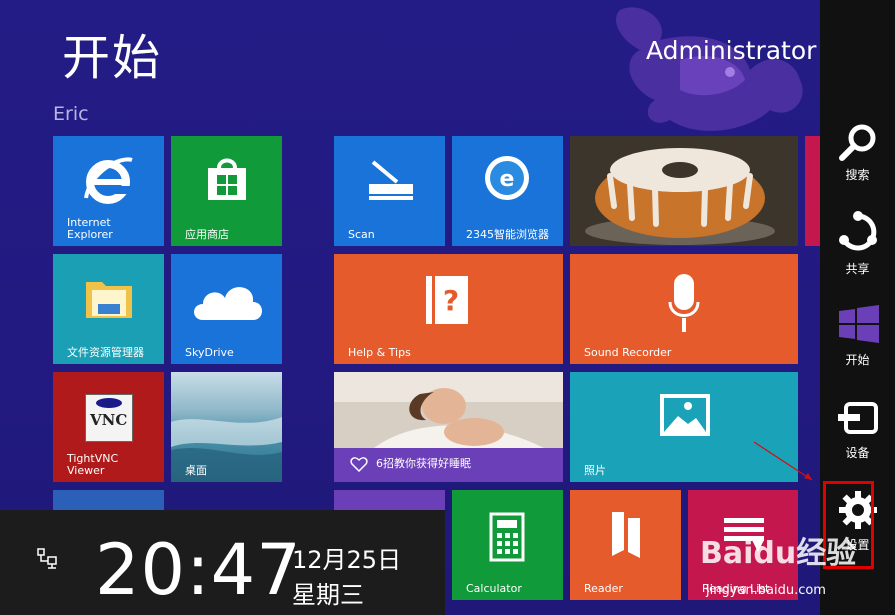 The image size is (895, 615). Describe the element at coordinates (391, 180) in the screenshot. I see `scanner-icon` at that location.